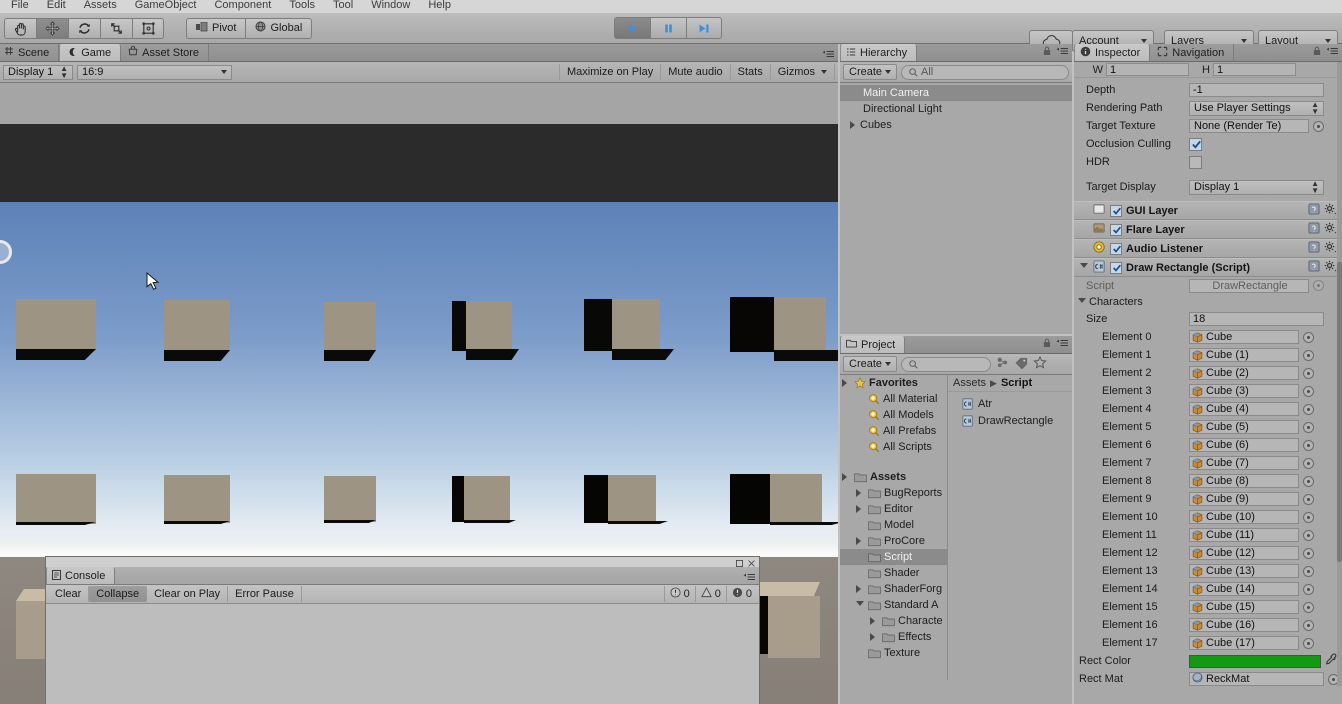 The width and height of the screenshot is (1342, 704). I want to click on scale-tool-button, so click(116, 28).